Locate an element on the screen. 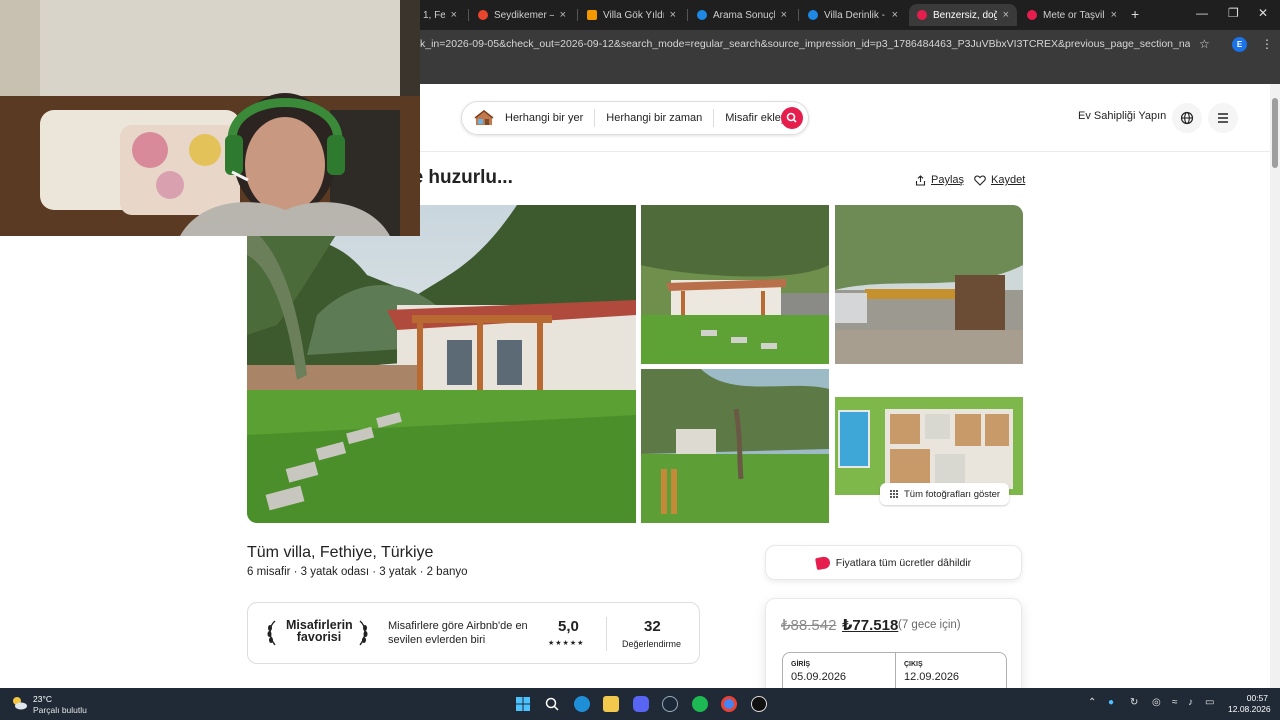 Image resolution: width=1280 pixels, height=720 pixels. review-label: Değerlendirme is located at coordinates (651, 644).